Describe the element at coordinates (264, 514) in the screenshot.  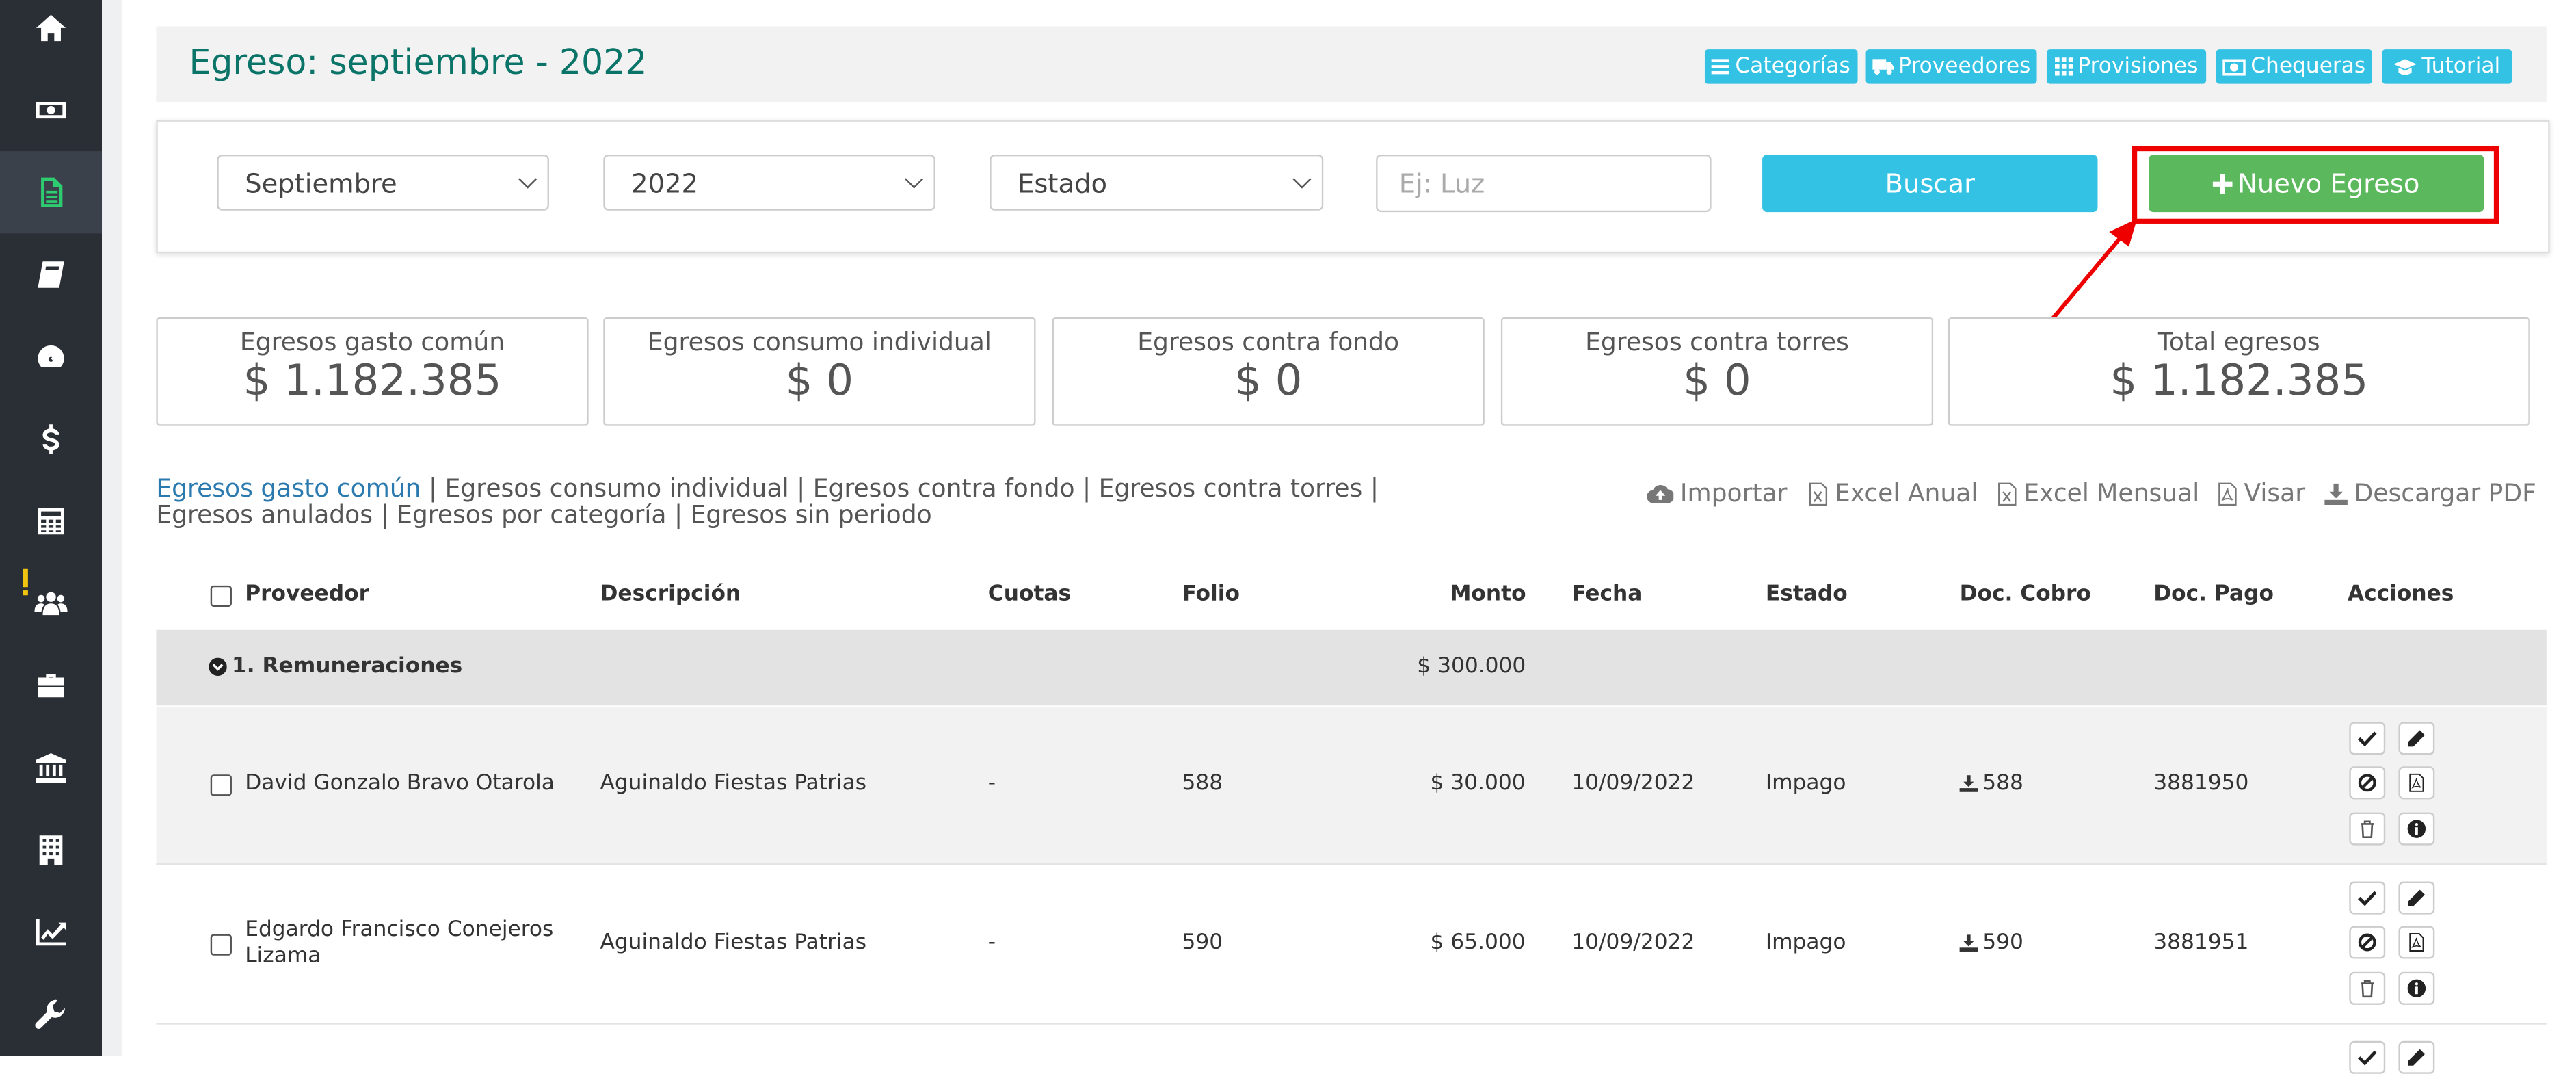
I see `tab-anulados: Egresos anulados` at that location.